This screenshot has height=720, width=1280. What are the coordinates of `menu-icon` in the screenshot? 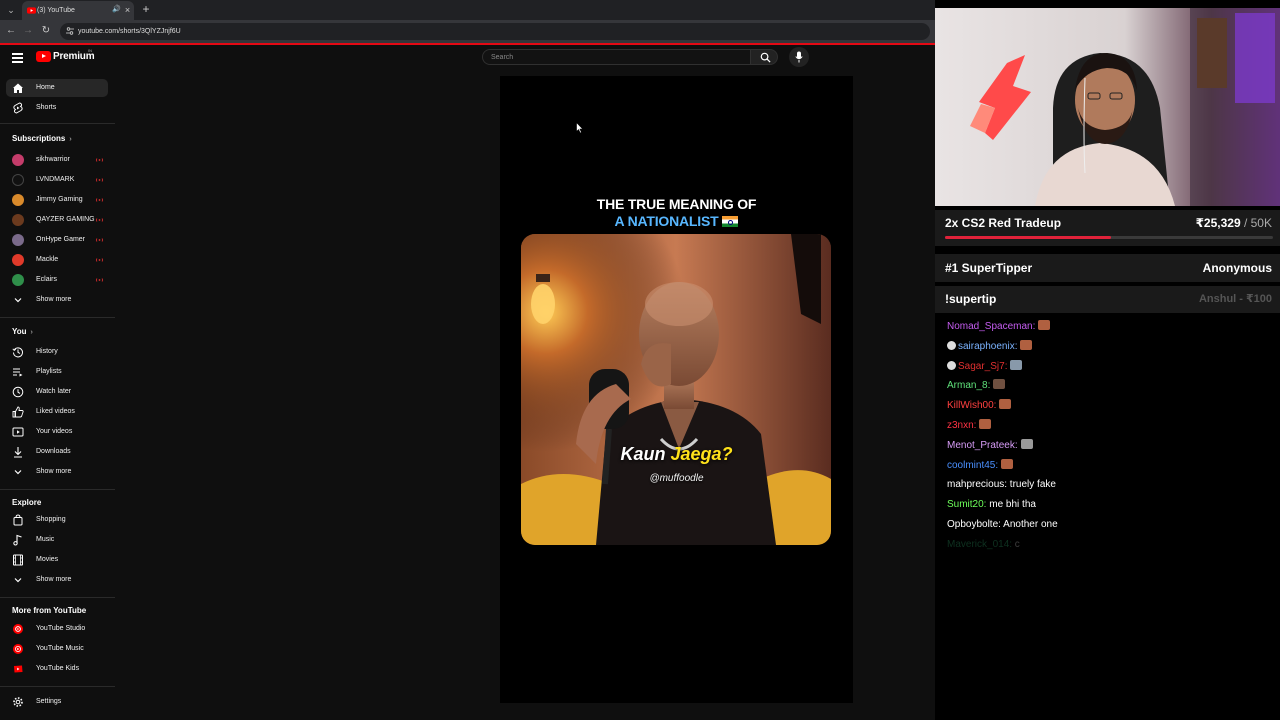 It's located at (17, 58).